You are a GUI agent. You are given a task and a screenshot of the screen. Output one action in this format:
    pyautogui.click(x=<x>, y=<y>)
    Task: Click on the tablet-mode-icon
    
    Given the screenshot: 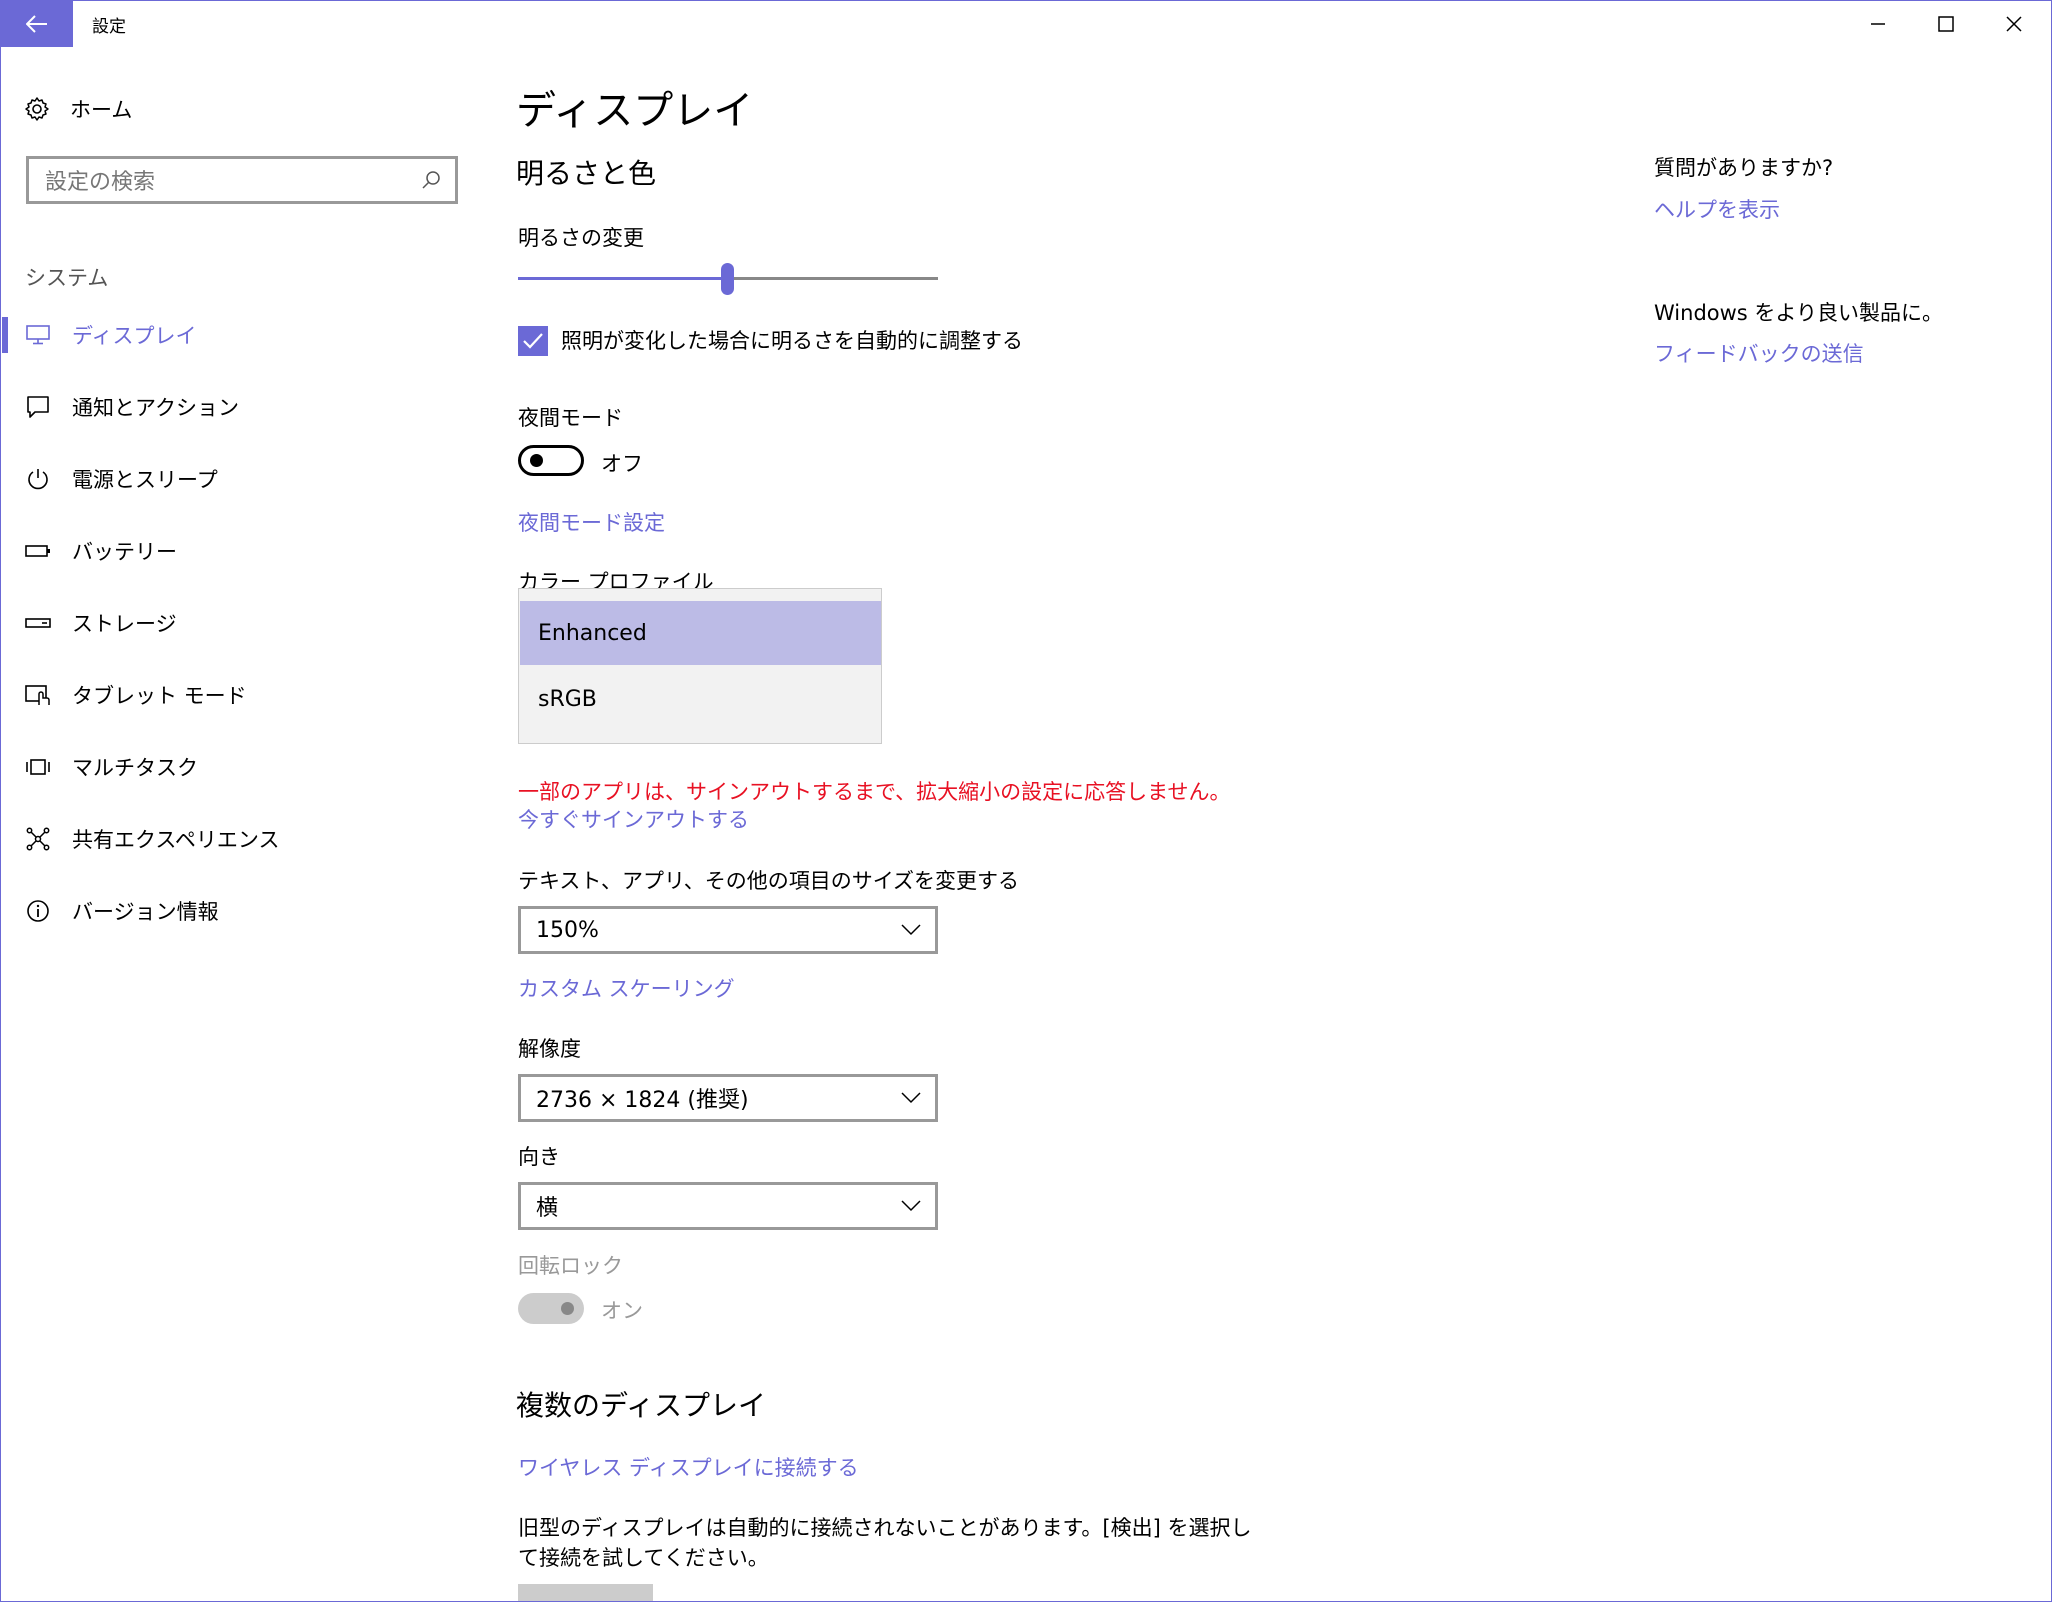 What is the action you would take?
    pyautogui.click(x=38, y=695)
    